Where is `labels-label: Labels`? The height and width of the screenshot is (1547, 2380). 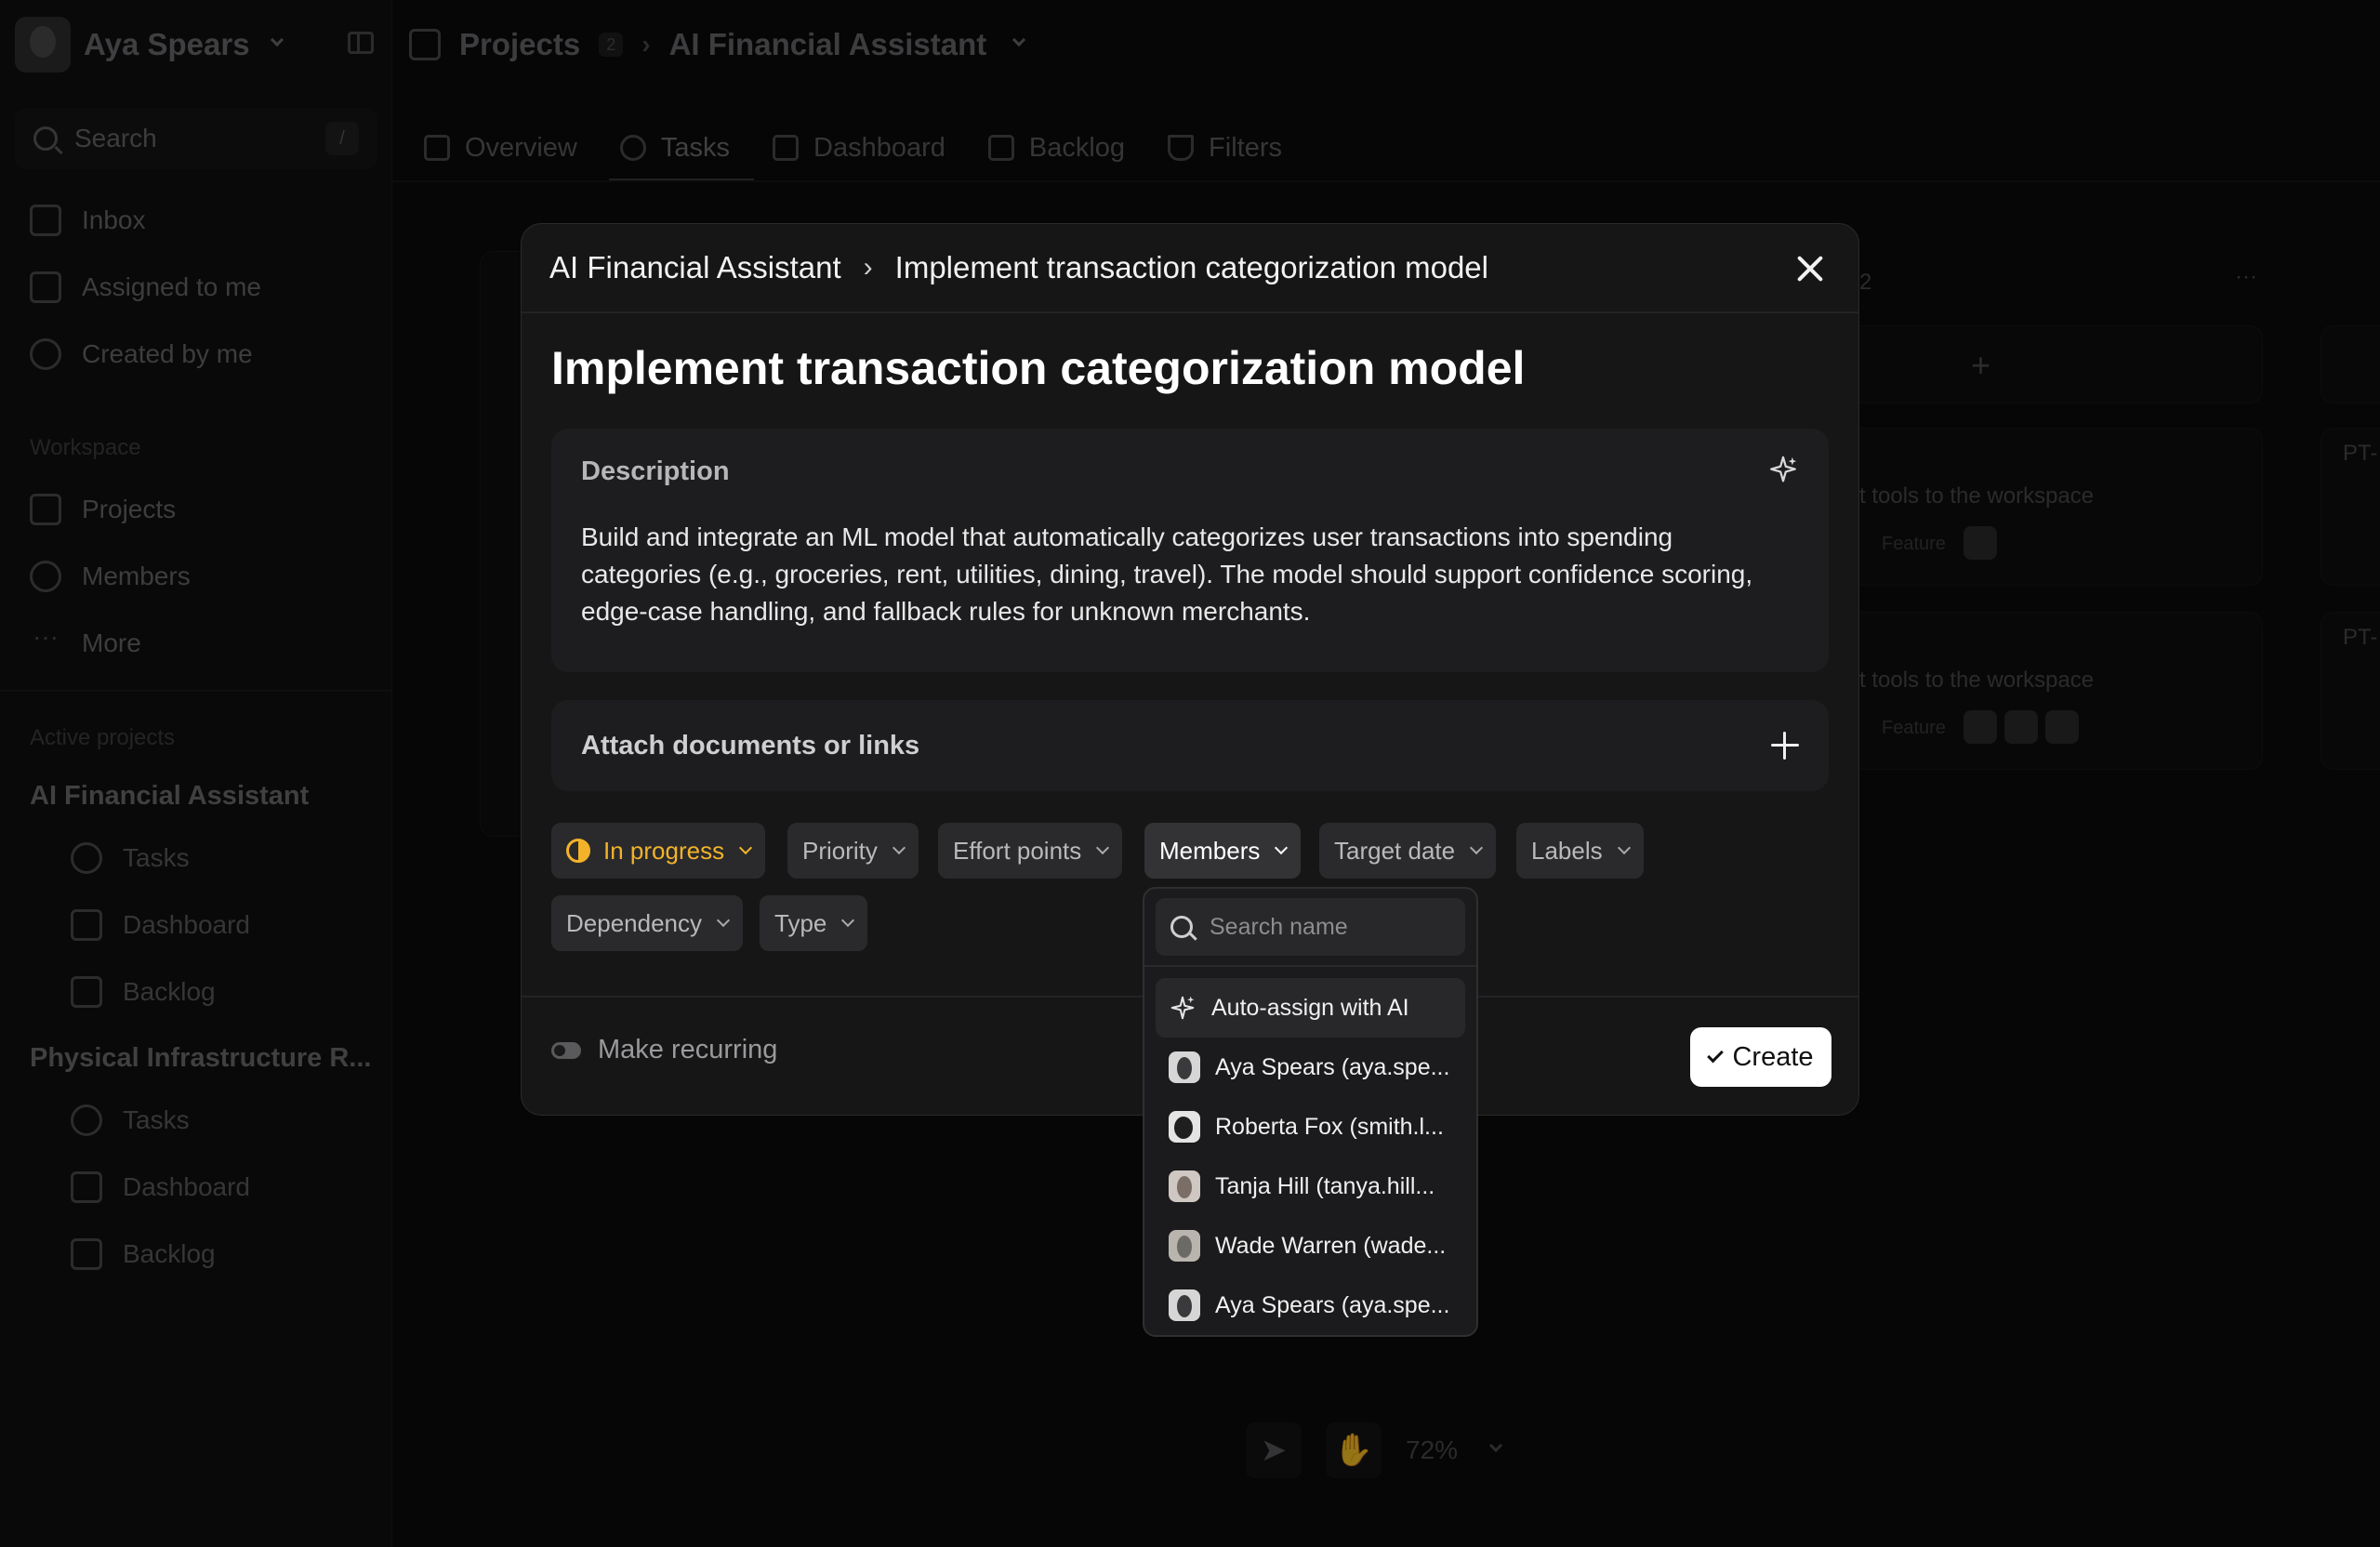 labels-label: Labels is located at coordinates (1567, 850).